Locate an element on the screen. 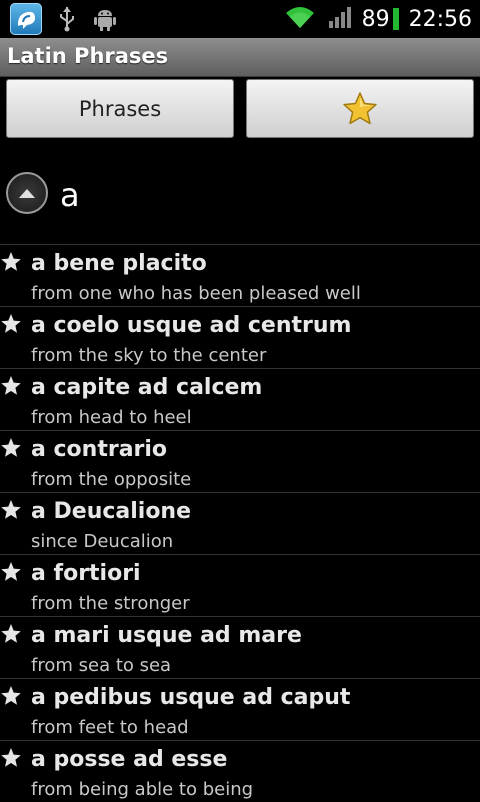  phrase-english: since Deucalion is located at coordinates (102, 541).